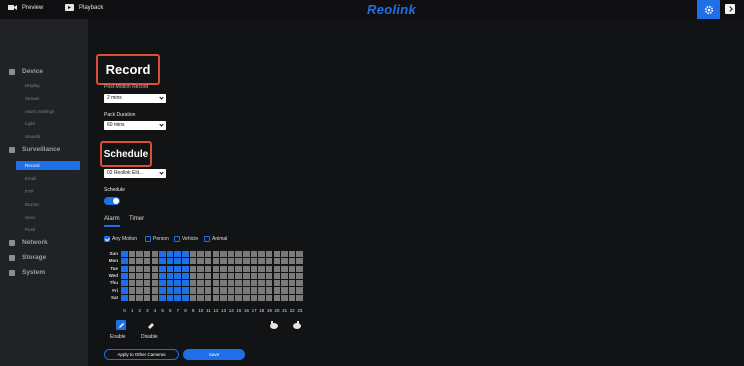  Describe the element at coordinates (30, 217) in the screenshot. I see `sidebar-item-siren: Siren` at that location.